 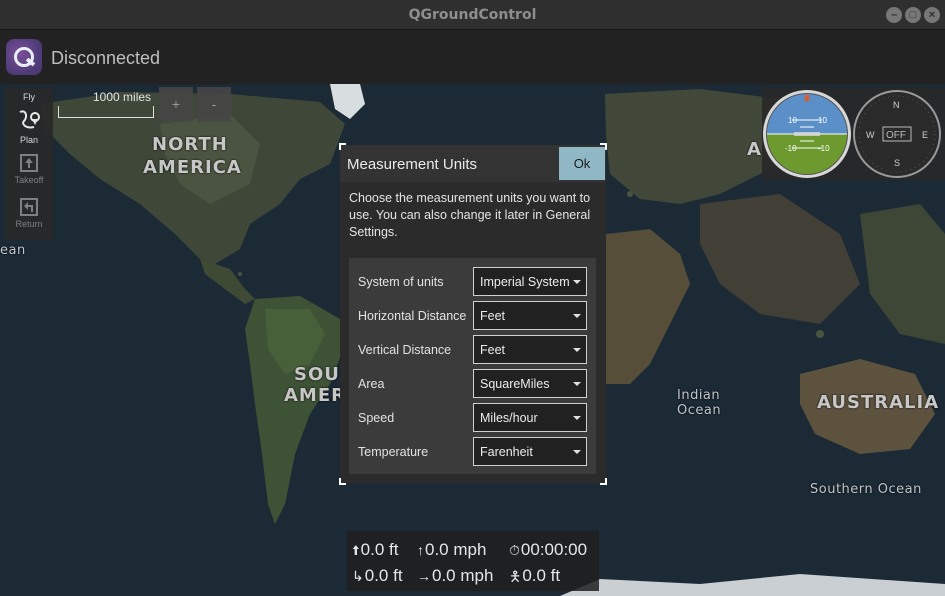 What do you see at coordinates (699, 410) in the screenshot?
I see `map-label-indian-ocean: Ocean` at bounding box center [699, 410].